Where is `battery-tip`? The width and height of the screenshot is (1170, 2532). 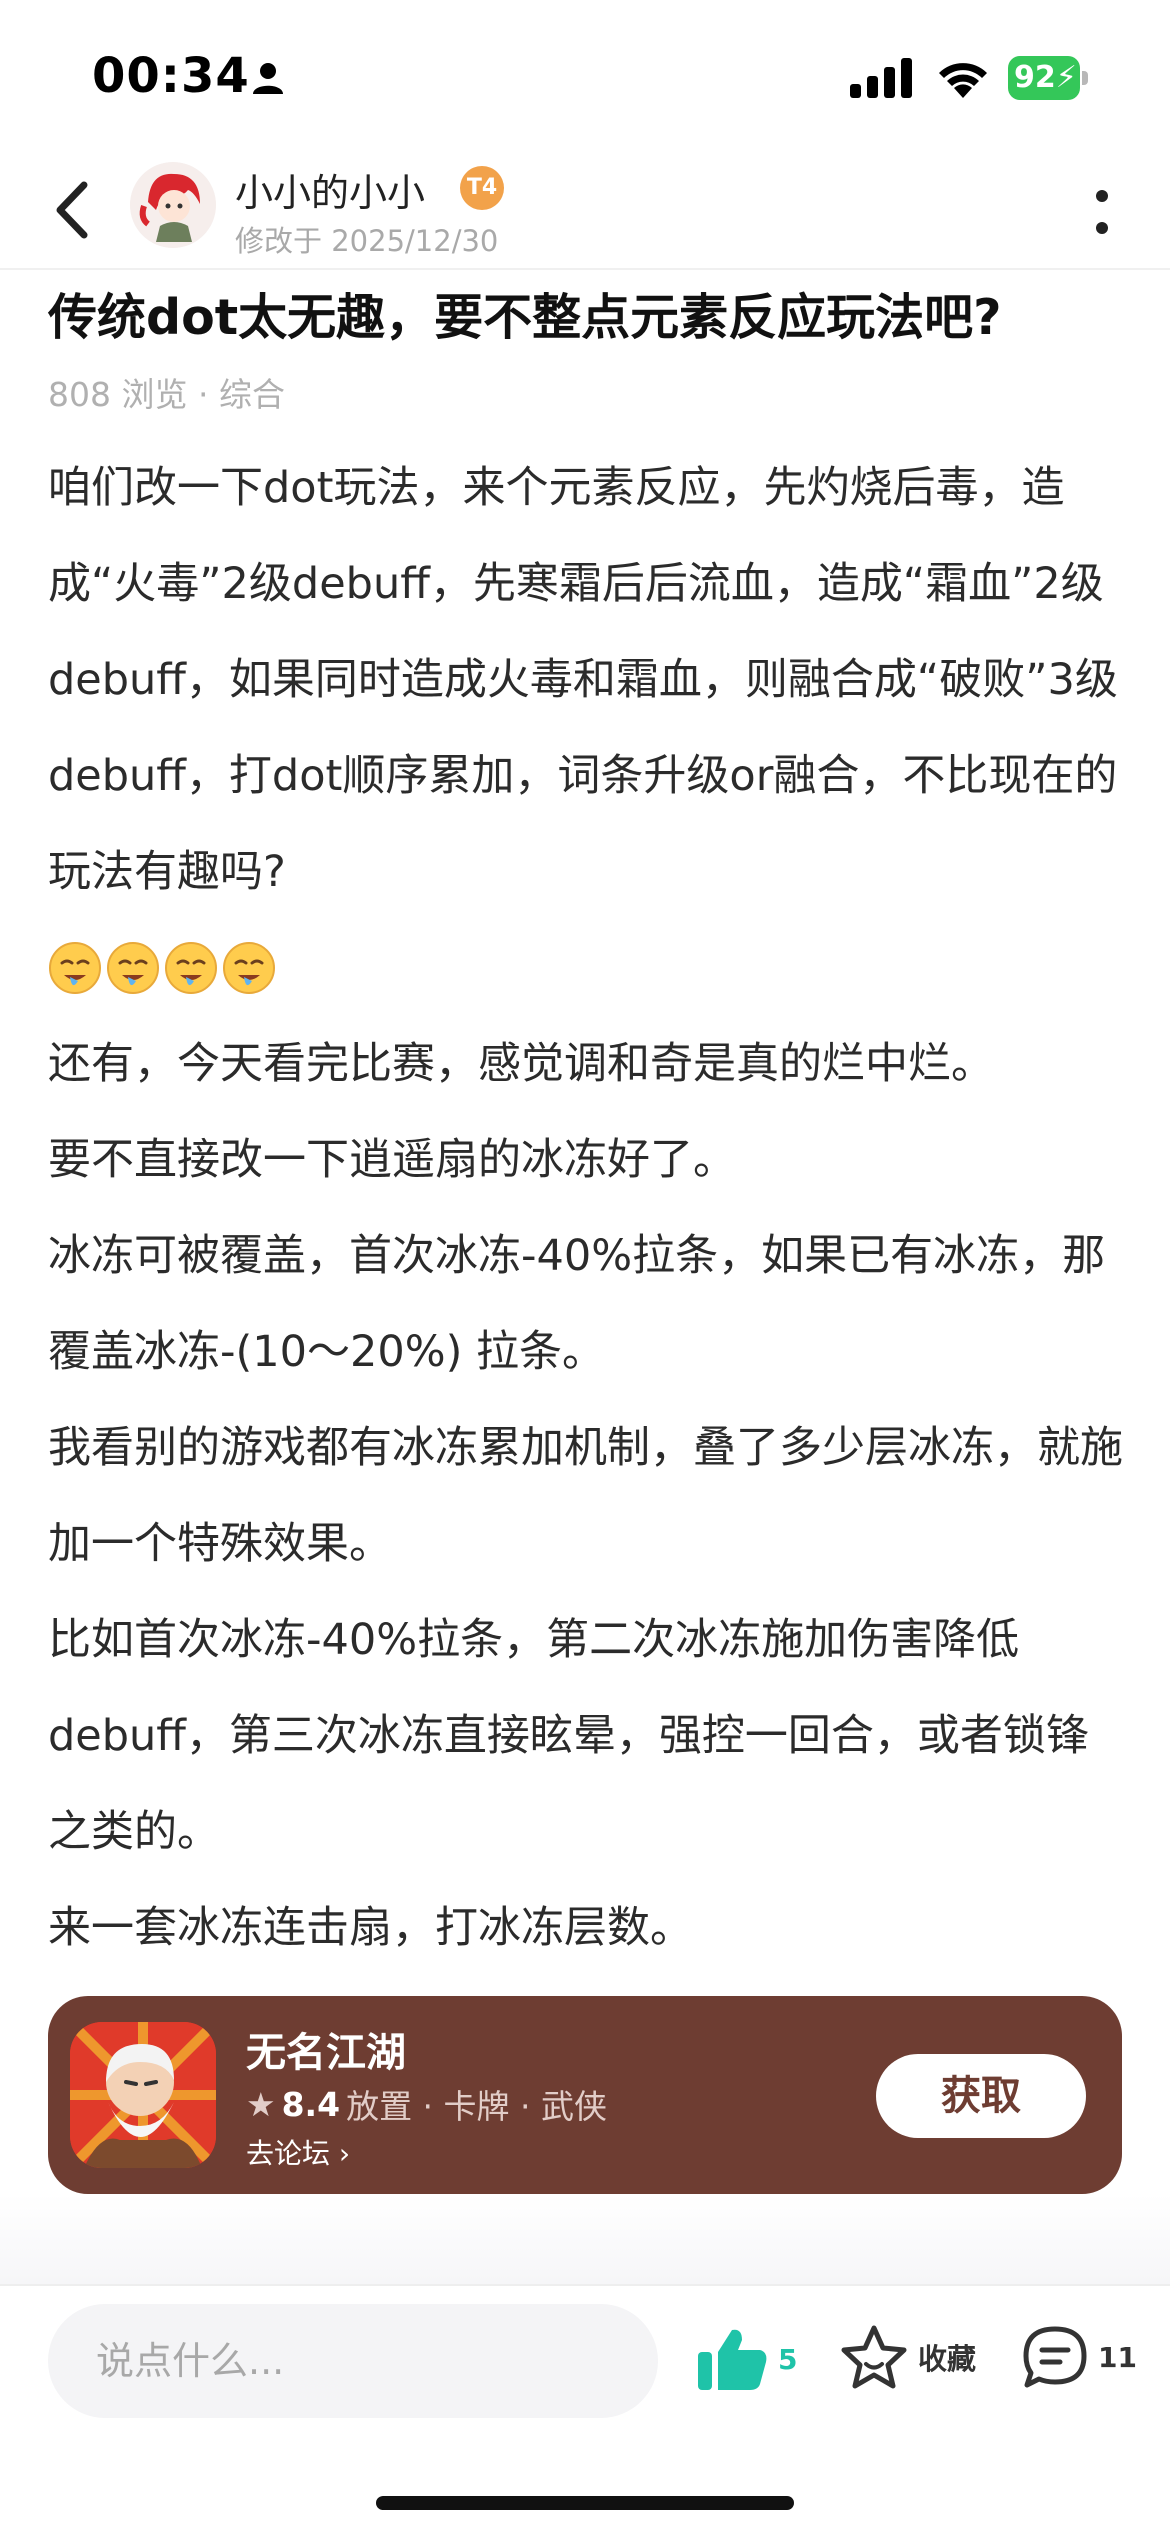 battery-tip is located at coordinates (1085, 78).